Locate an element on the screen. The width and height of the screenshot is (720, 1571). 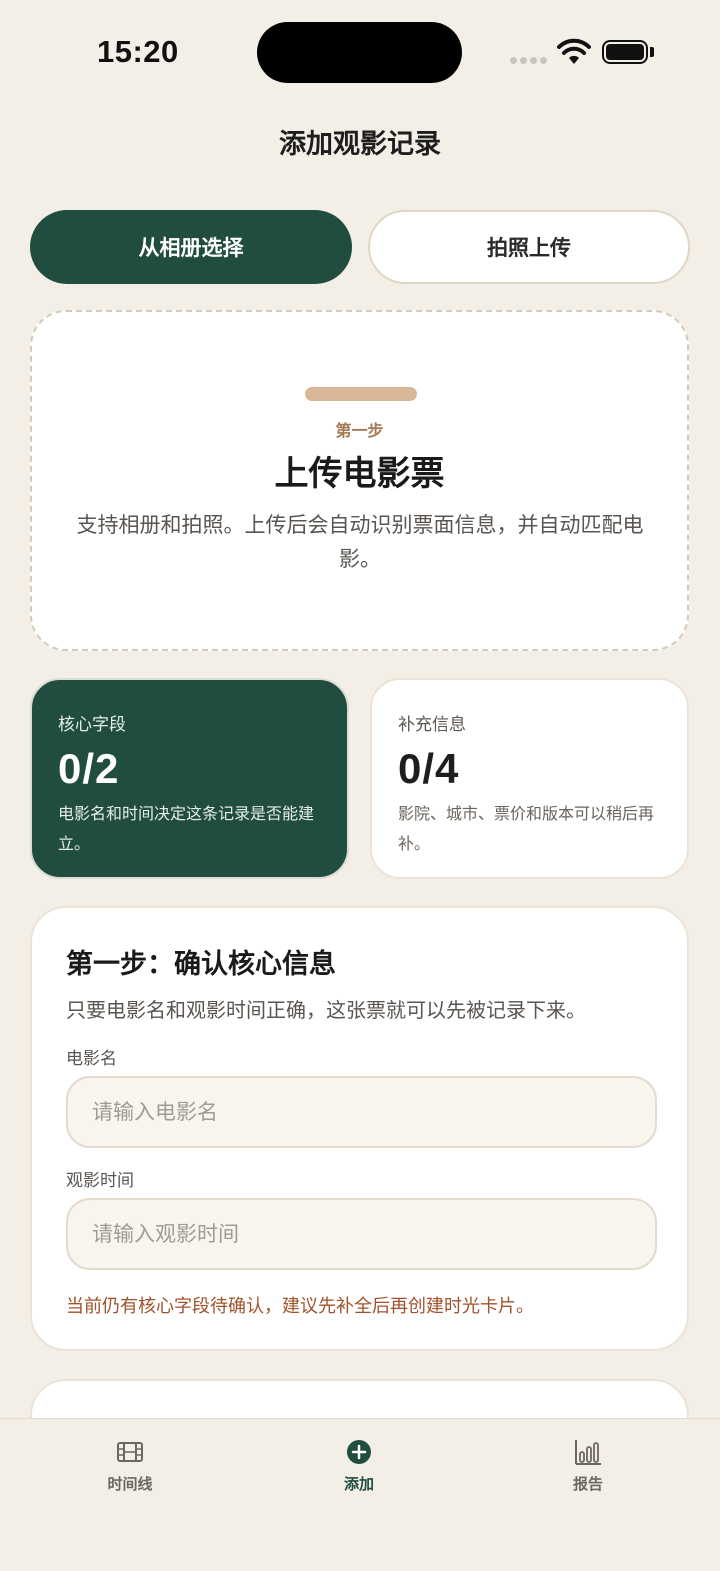
extra-info-card: 补充信息 0/4 影院、城市、票价和版本可以稍后再补。 is located at coordinates (529, 778).